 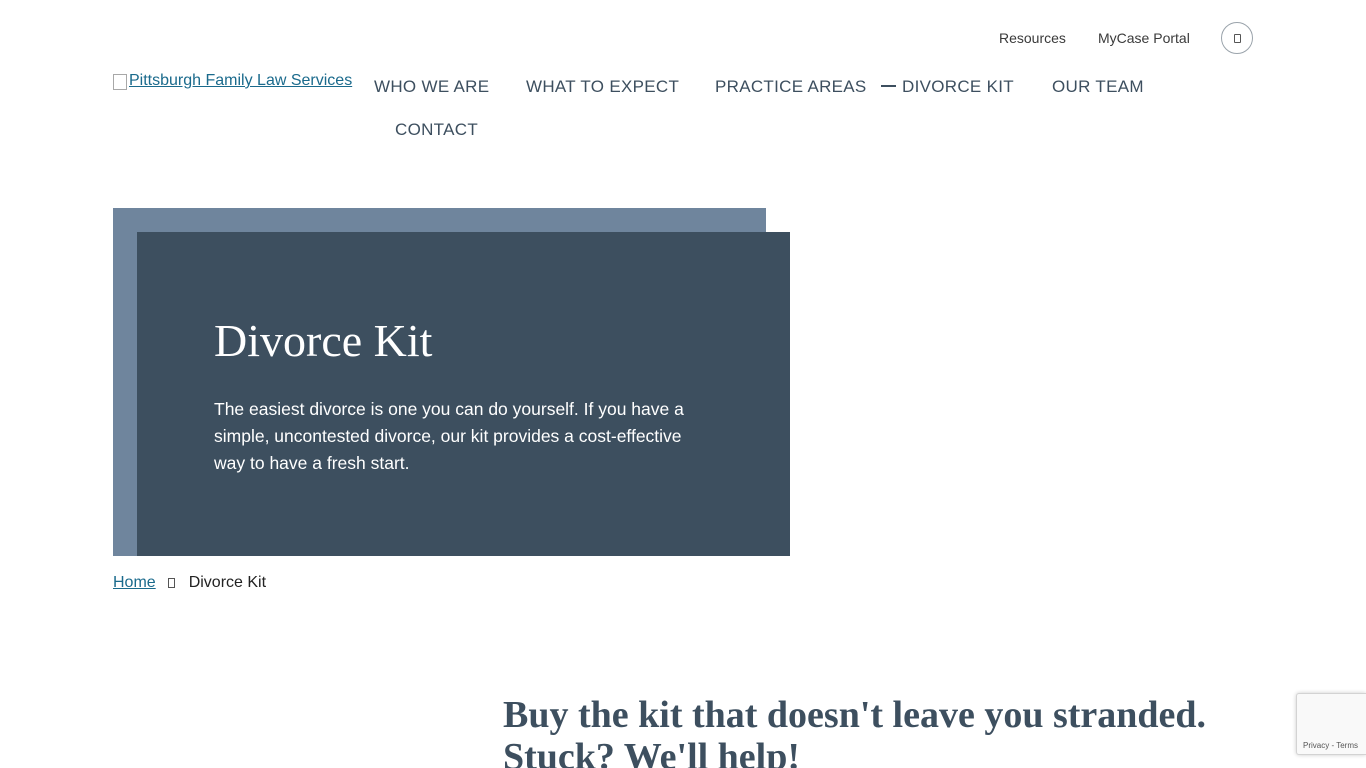 I want to click on search-button, so click(x=1237, y=38).